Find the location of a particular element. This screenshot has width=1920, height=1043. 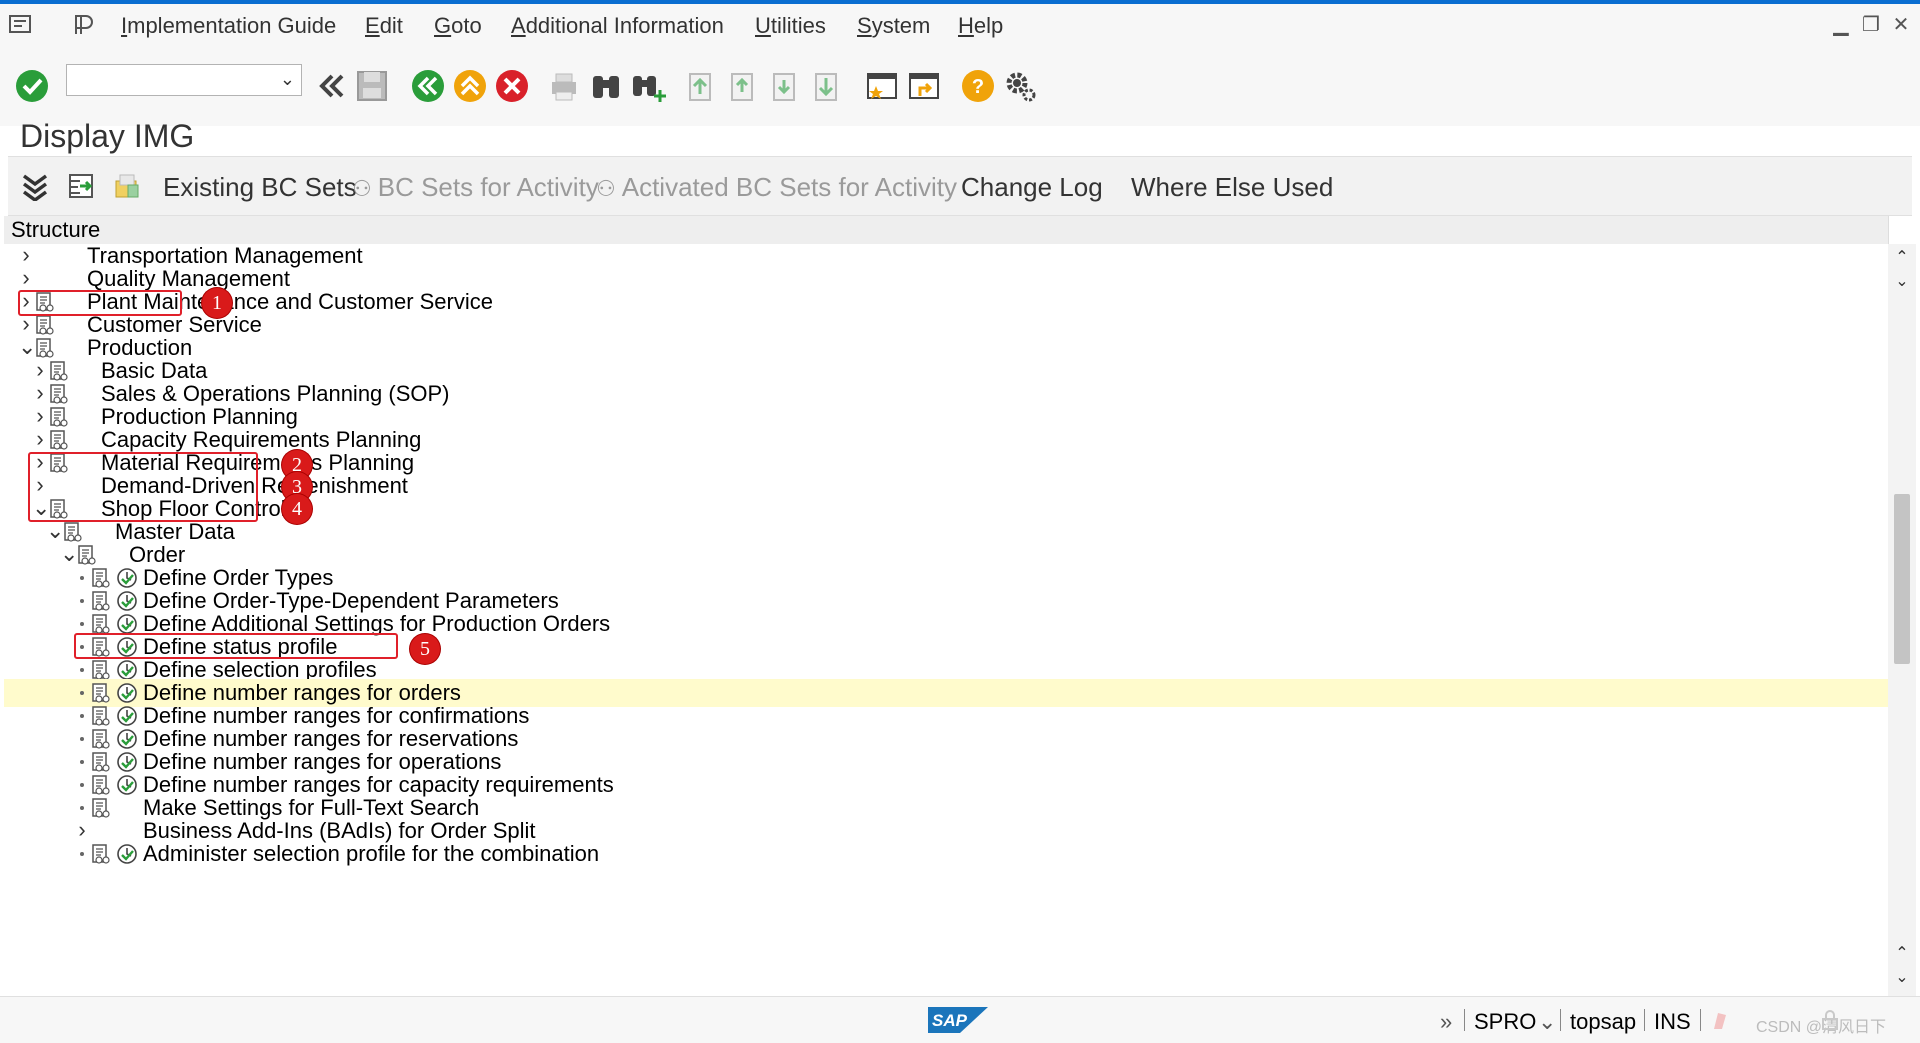

glasses-icon: ⚇ is located at coordinates (362, 188).